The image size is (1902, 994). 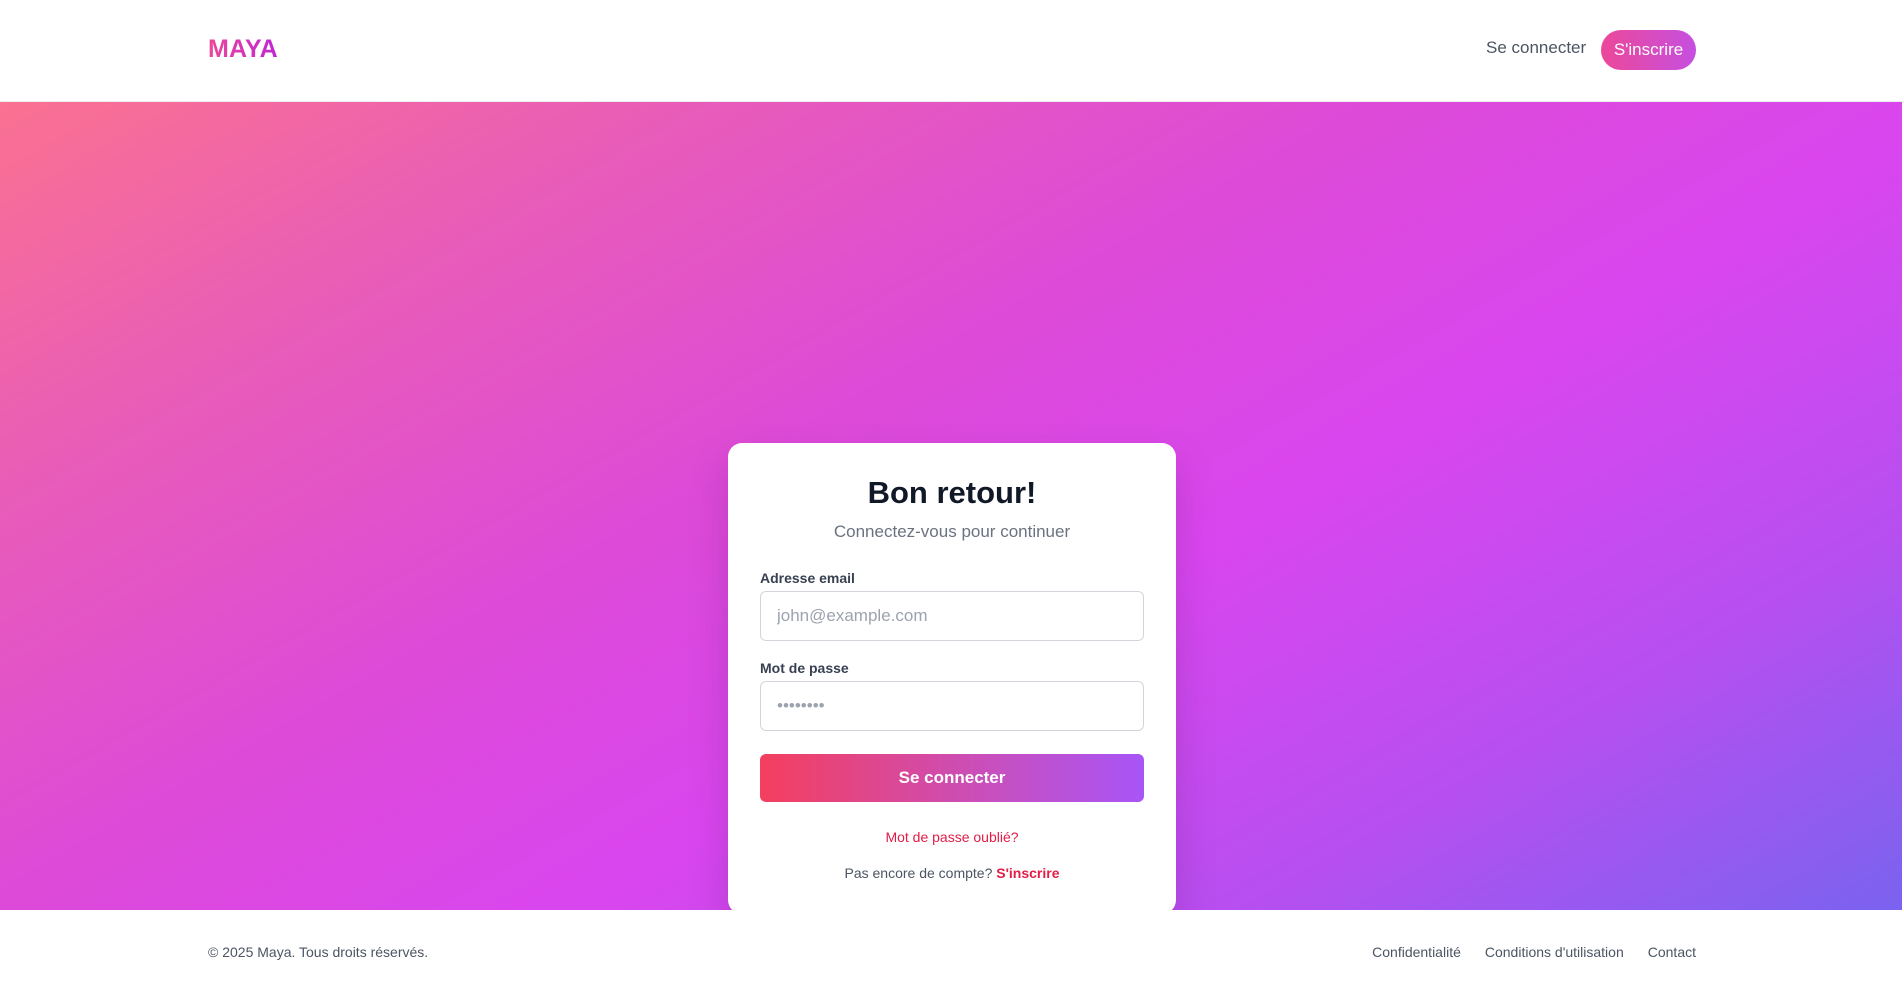 I want to click on signup-link: S'inscrire, so click(x=1027, y=873).